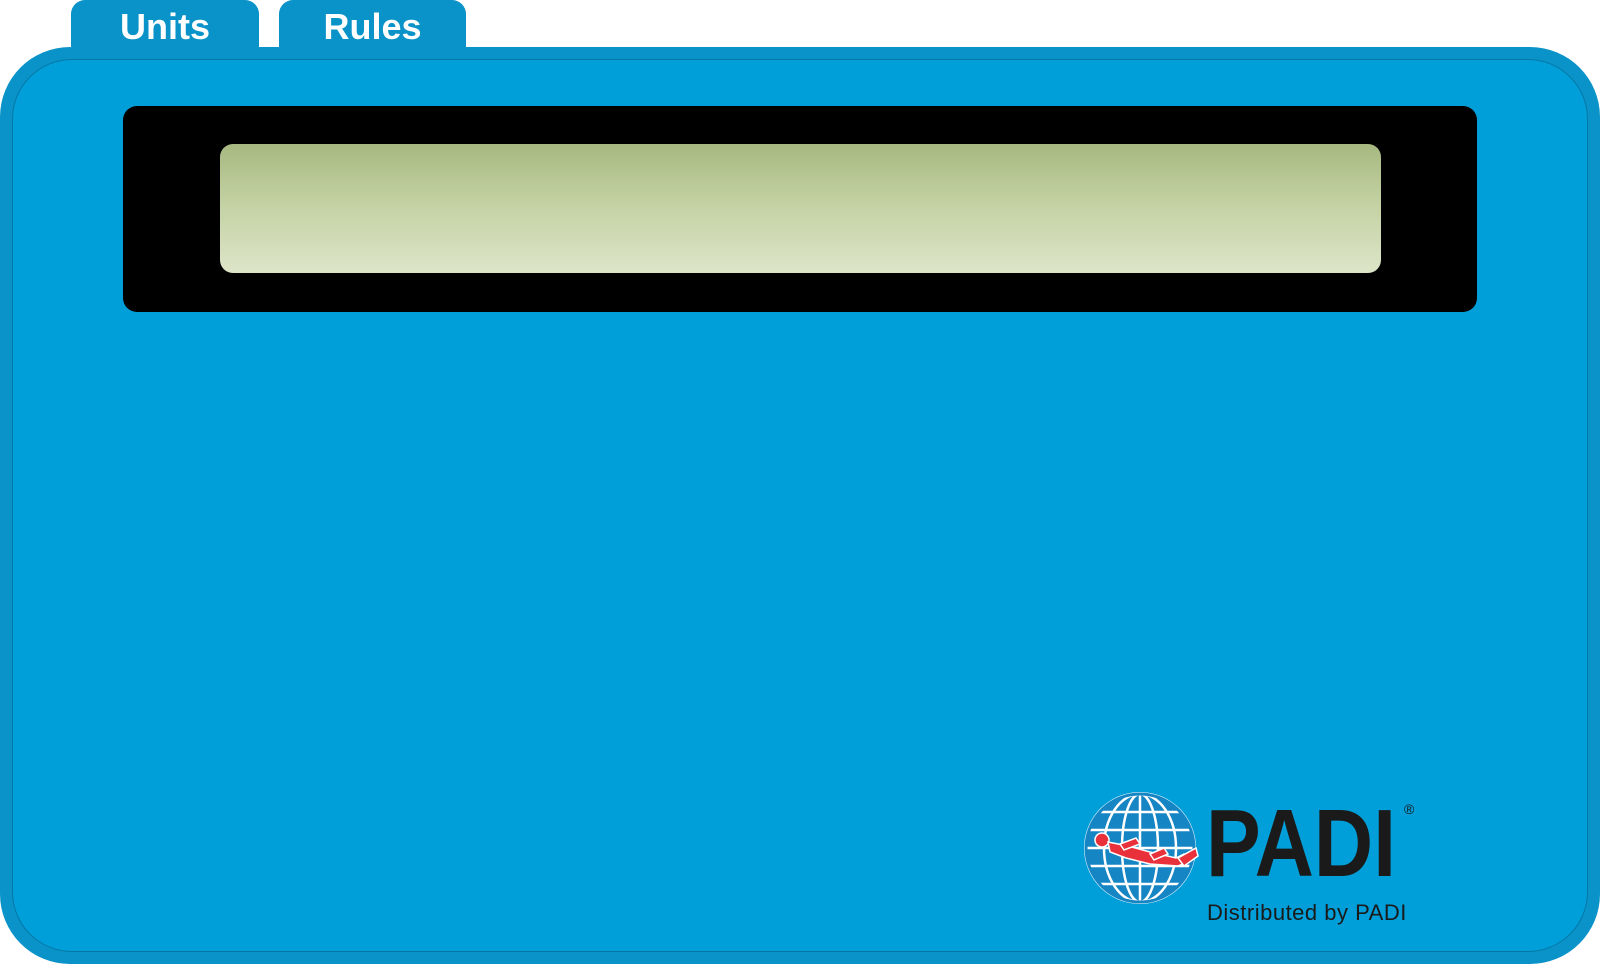 Image resolution: width=1600 pixels, height=964 pixels. I want to click on padi-wordmark: PADI ®, so click(1310, 841).